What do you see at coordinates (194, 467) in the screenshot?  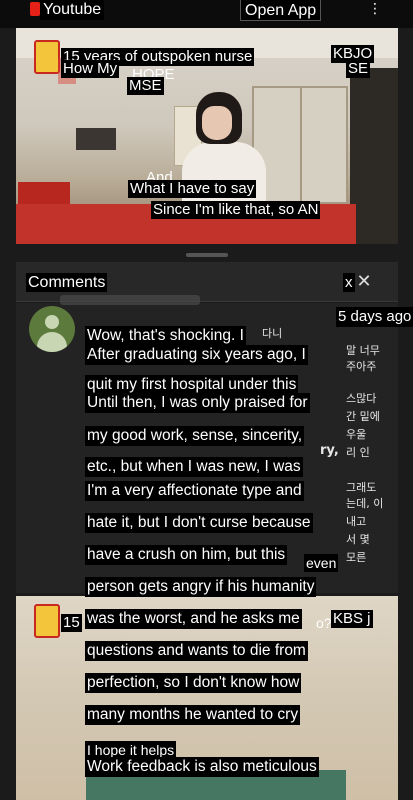 I see `comment-line: etc., but when I was new, I was` at bounding box center [194, 467].